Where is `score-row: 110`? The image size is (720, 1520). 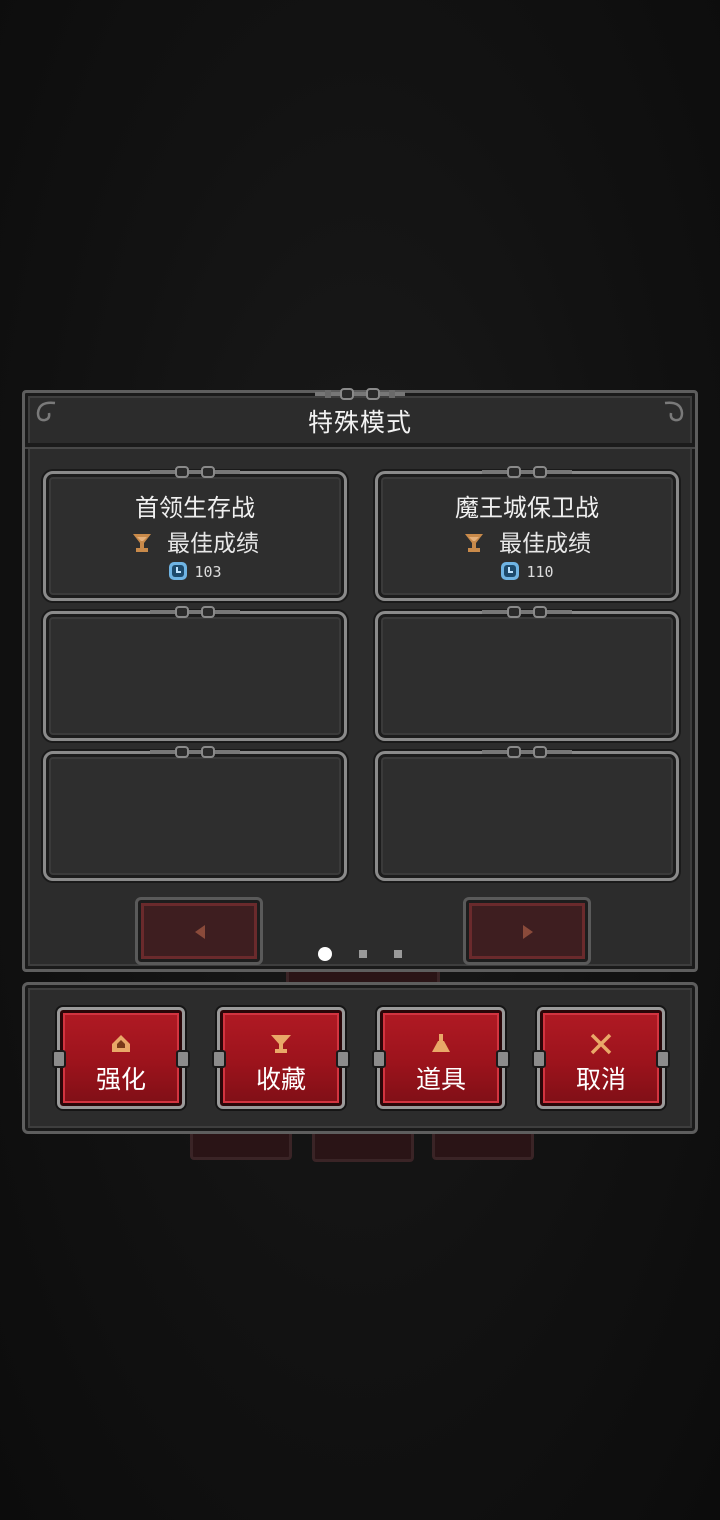 score-row: 110 is located at coordinates (527, 571).